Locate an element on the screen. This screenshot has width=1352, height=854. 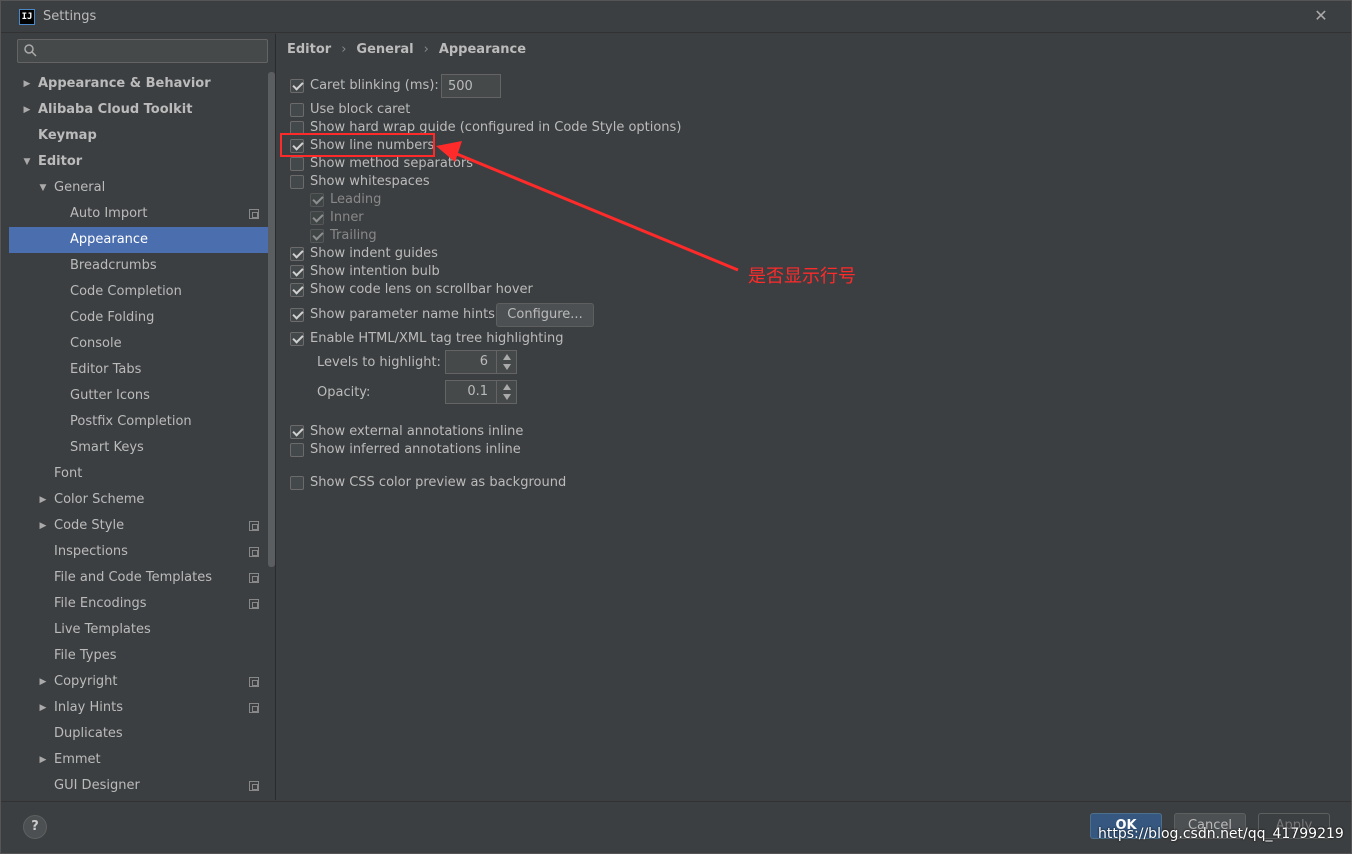
opacity-spinner: 0.1 is located at coordinates (481, 392).